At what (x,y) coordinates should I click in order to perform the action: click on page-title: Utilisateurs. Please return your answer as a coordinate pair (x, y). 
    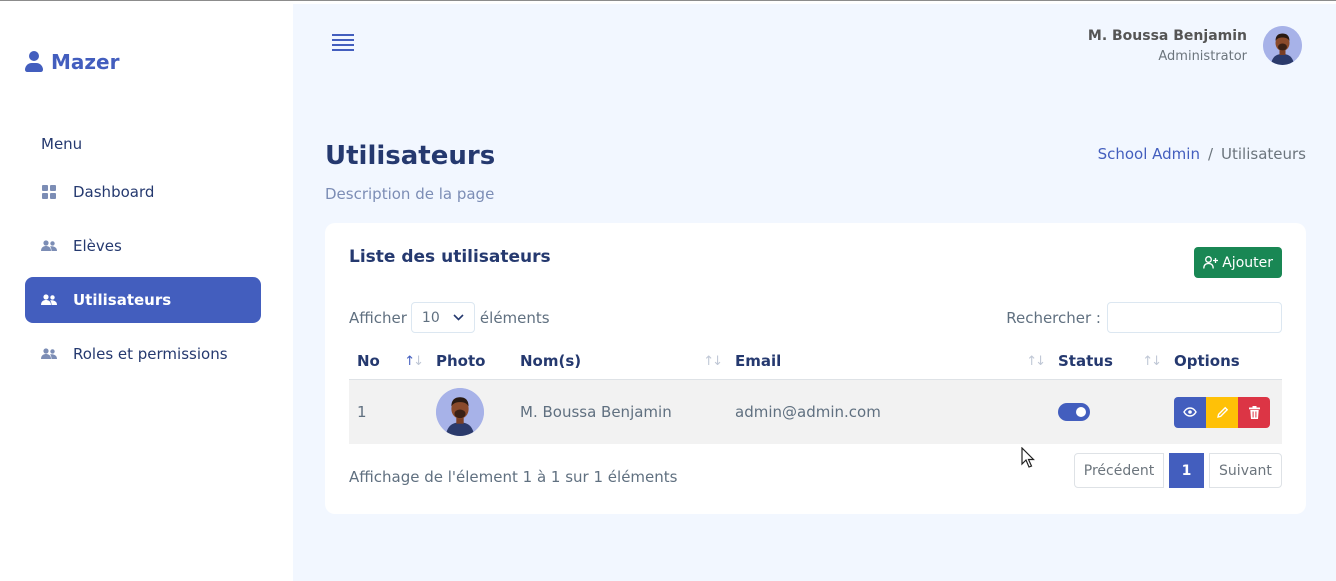
    Looking at the image, I should click on (410, 156).